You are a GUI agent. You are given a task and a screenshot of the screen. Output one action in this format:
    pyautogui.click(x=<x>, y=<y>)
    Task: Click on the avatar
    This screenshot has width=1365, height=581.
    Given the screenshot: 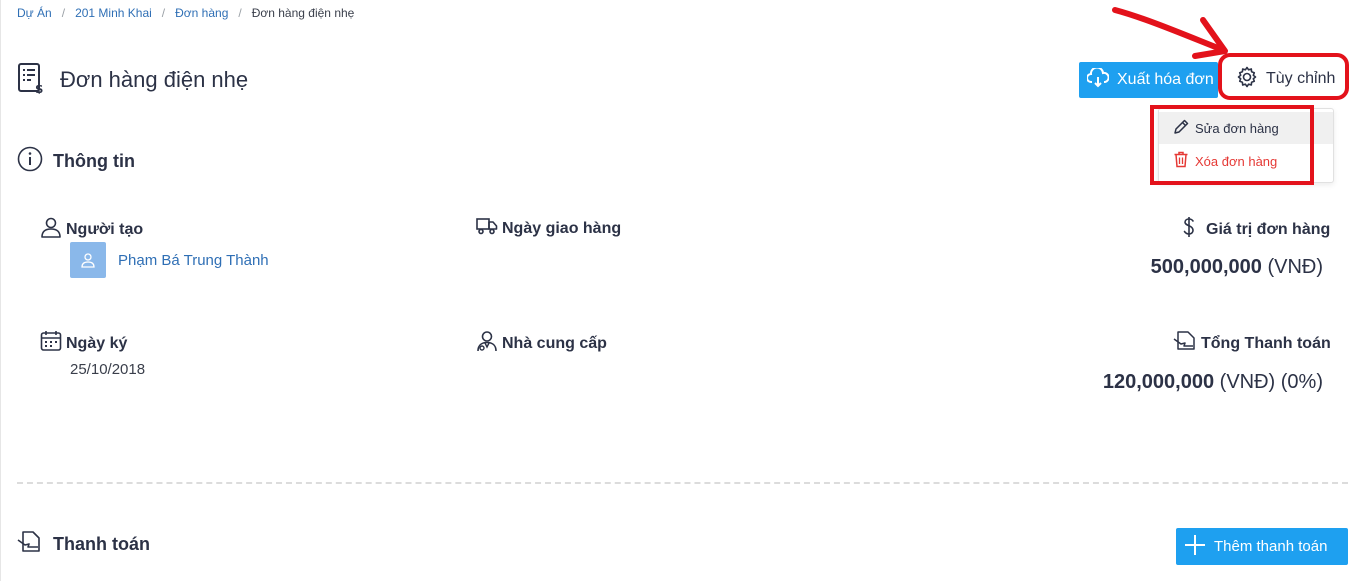 What is the action you would take?
    pyautogui.click(x=88, y=260)
    